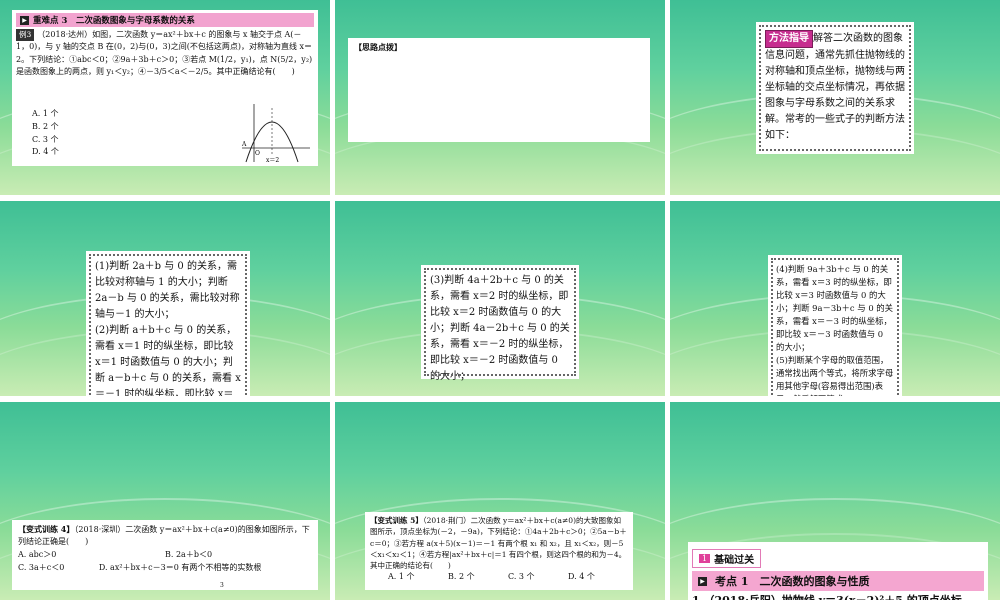 Image resolution: width=1000 pixels, height=600 pixels. I want to click on option-c: C. 3 个, so click(45, 139).